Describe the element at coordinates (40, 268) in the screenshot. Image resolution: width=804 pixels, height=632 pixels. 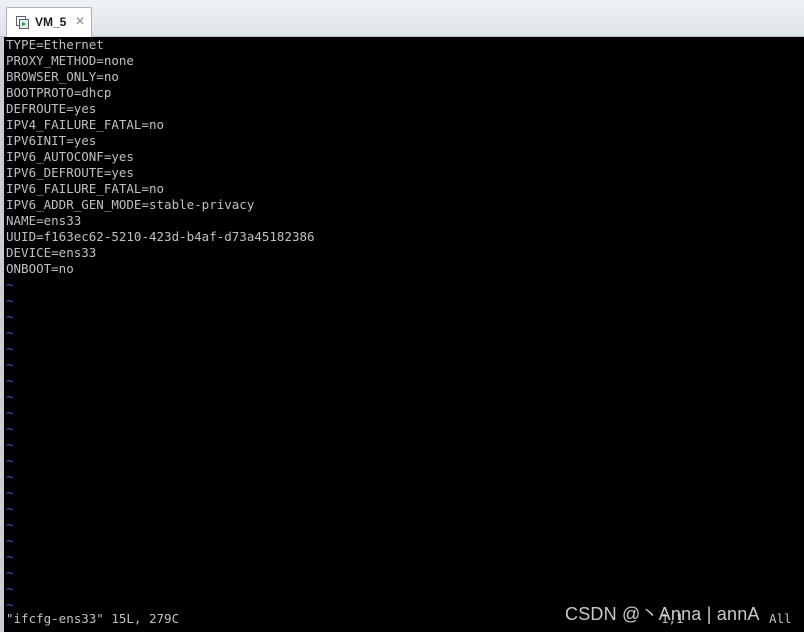
I see `file-line: ONBOOT=no` at that location.